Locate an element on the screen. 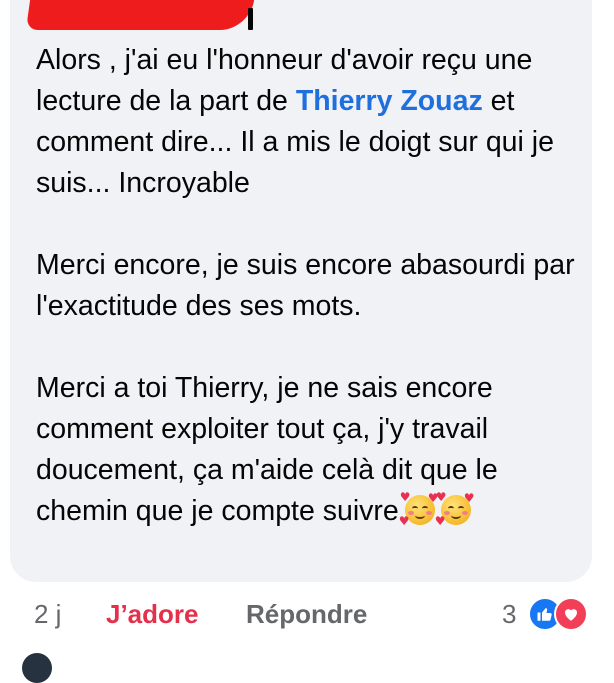 This screenshot has width=614, height=683. comment-timestamp: 2 j is located at coordinates (47, 614).